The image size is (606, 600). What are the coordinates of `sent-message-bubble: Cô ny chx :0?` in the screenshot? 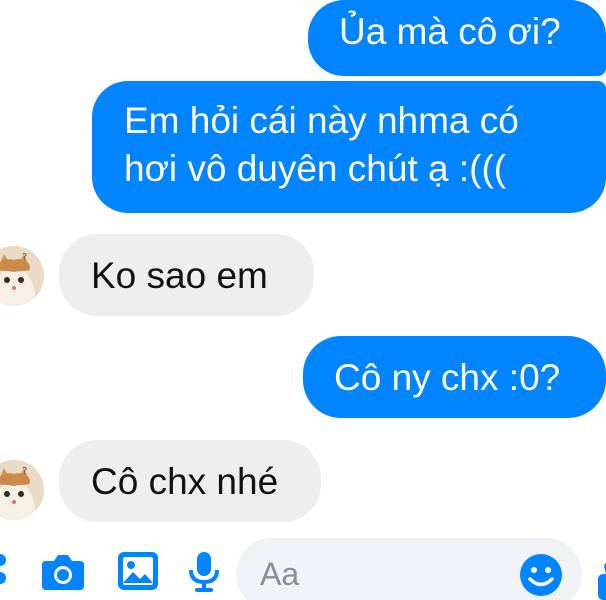 It's located at (454, 377).